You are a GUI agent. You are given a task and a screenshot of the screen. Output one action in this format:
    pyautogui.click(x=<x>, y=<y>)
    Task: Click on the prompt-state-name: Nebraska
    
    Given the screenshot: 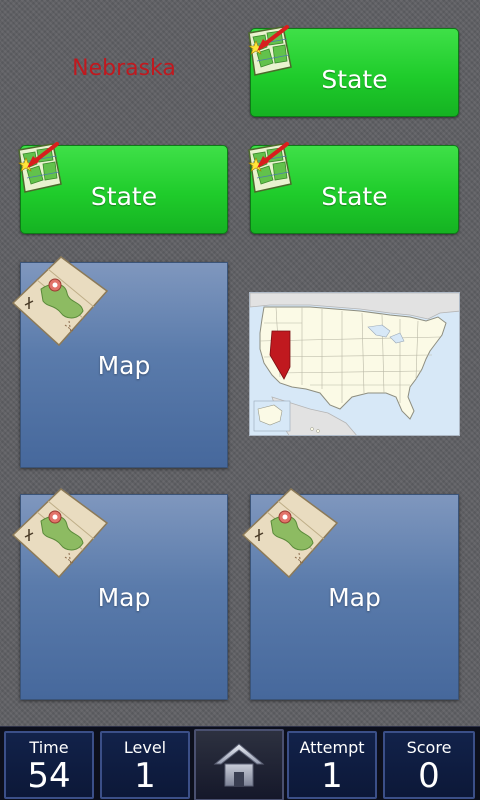 What is the action you would take?
    pyautogui.click(x=124, y=68)
    